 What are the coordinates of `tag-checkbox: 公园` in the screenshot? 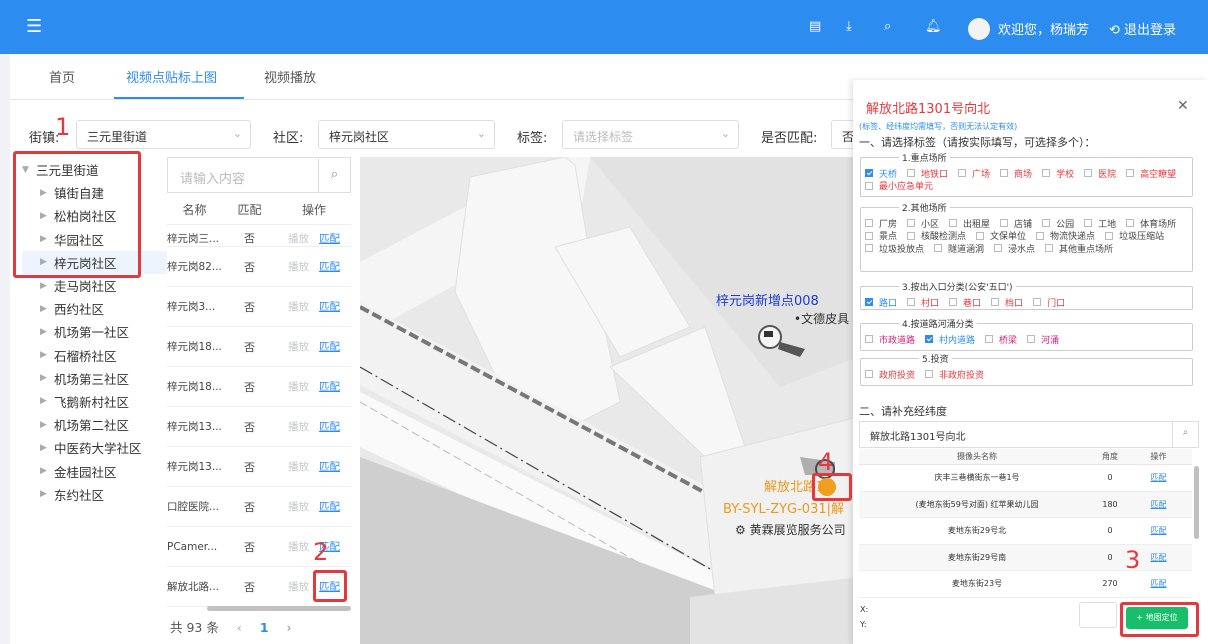 It's located at (1058, 223).